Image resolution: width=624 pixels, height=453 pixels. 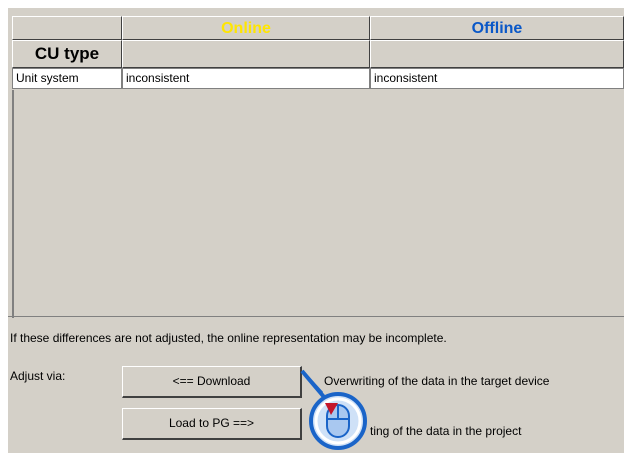 What do you see at coordinates (67, 54) in the screenshot?
I see `cu-type-label: CU type` at bounding box center [67, 54].